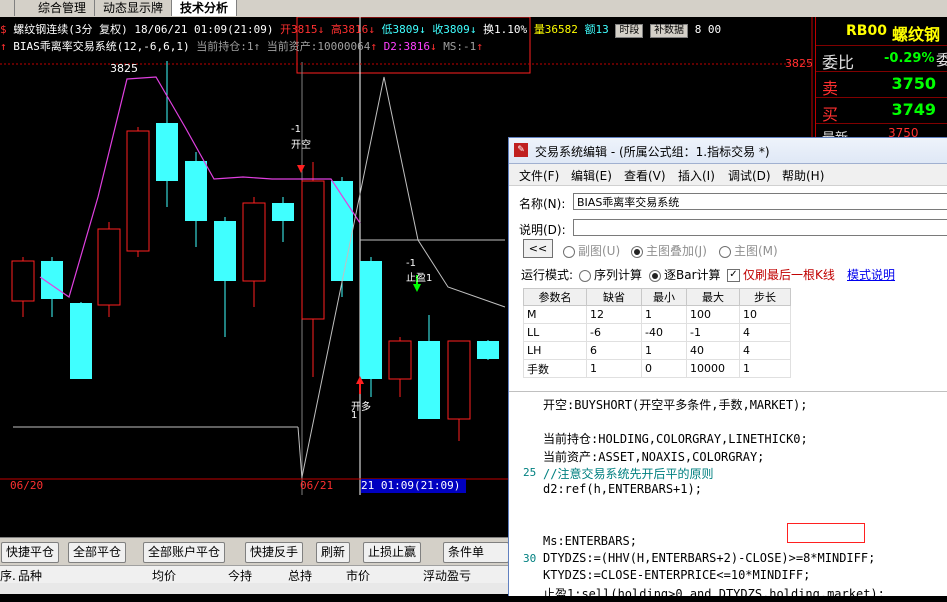  What do you see at coordinates (63, 8) in the screenshot?
I see `tab-comprehensive: 综合管理` at bounding box center [63, 8].